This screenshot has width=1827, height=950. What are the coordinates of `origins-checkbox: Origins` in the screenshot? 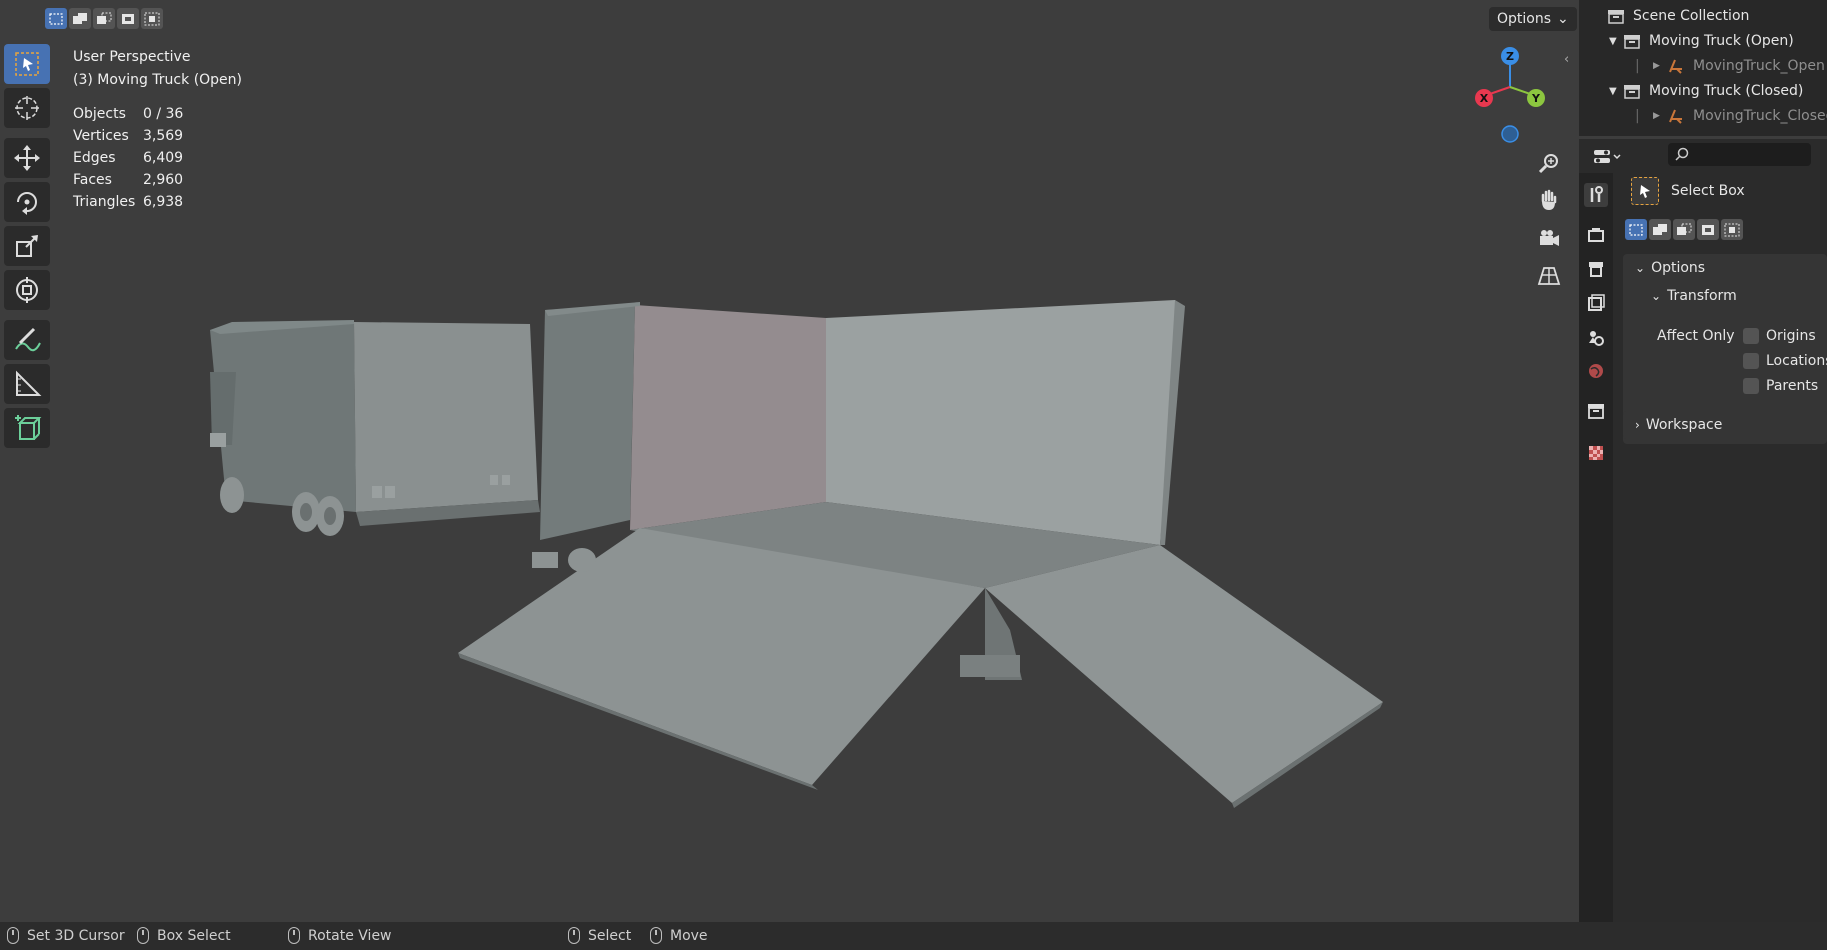 It's located at (1779, 336).